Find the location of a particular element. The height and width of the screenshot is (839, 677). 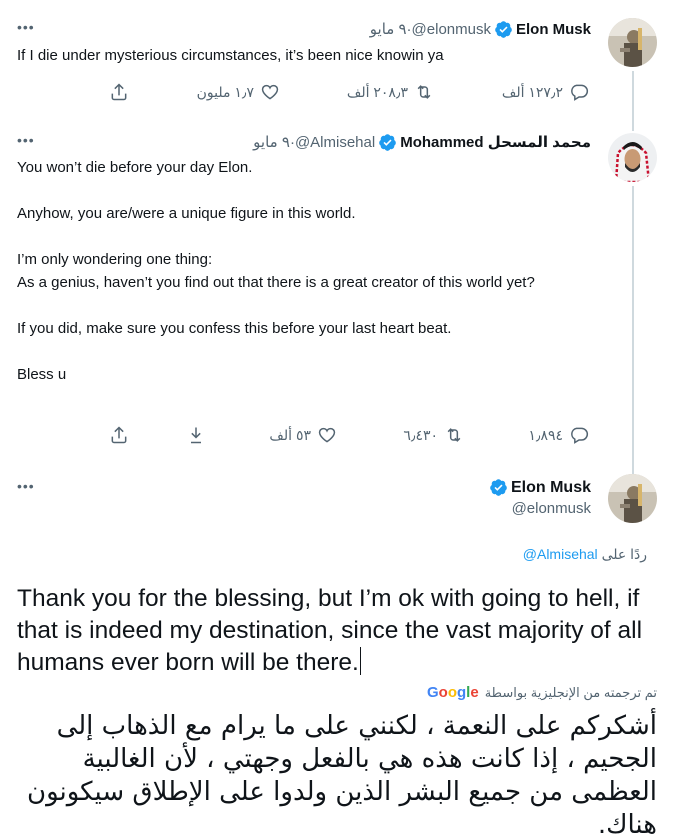

retweet-button: ٢٠٨٫٣ ألف is located at coordinates (390, 92).